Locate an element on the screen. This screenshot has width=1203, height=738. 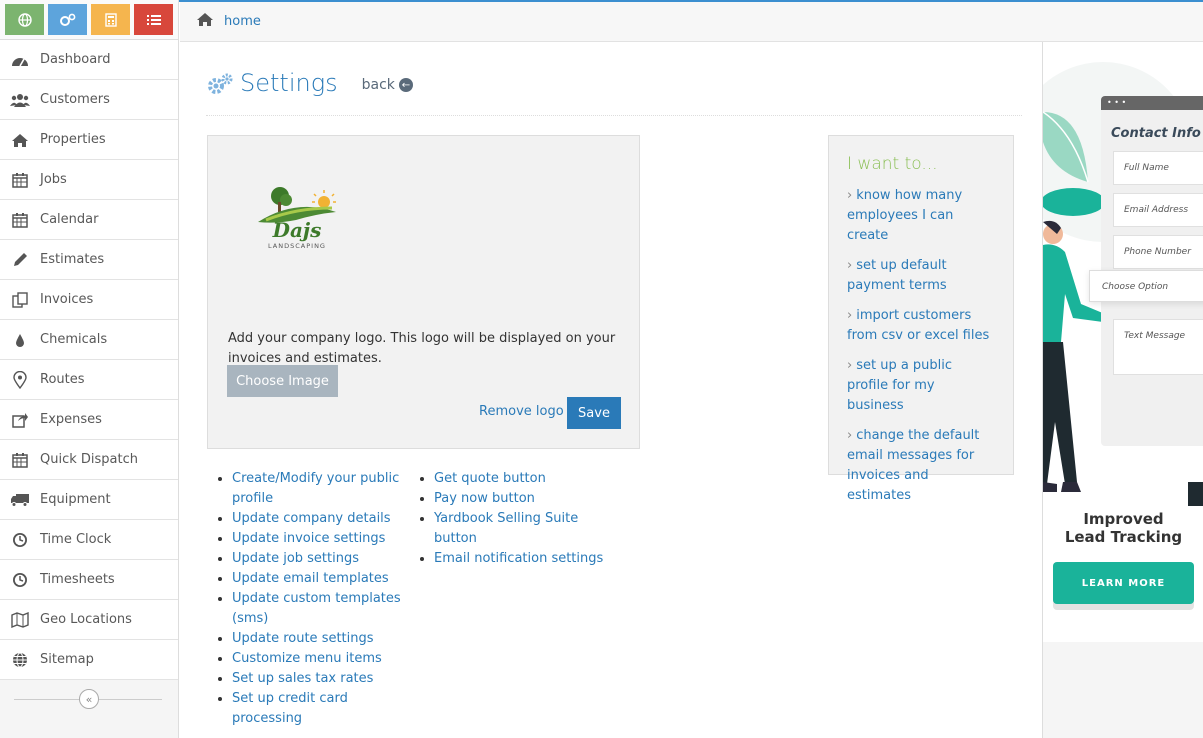
sidebar-item-label: Equipment is located at coordinates (75, 499).